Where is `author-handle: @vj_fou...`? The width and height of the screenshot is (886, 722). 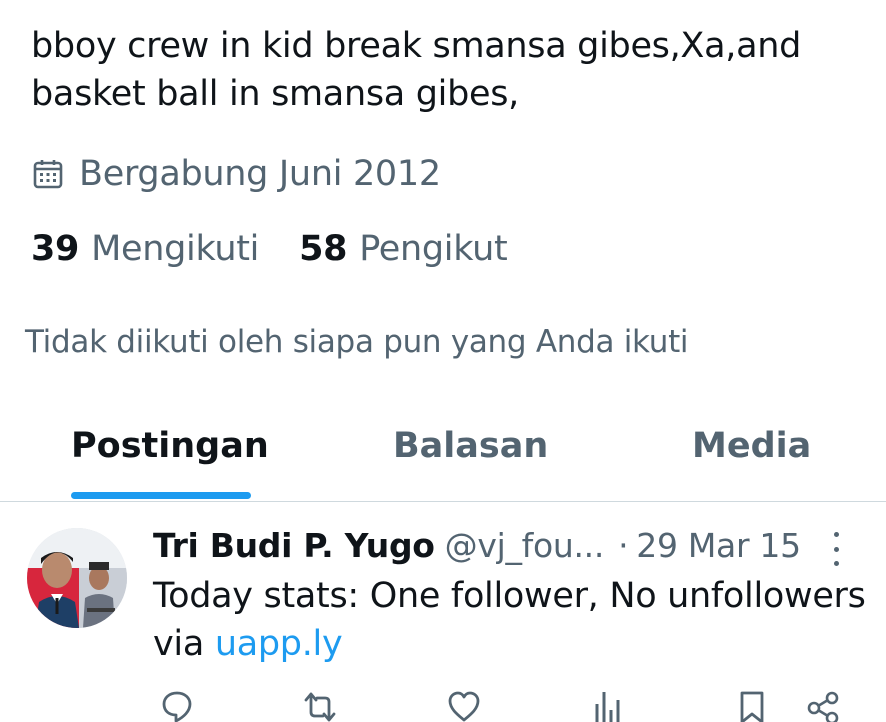
author-handle: @vj_fou... is located at coordinates (525, 545).